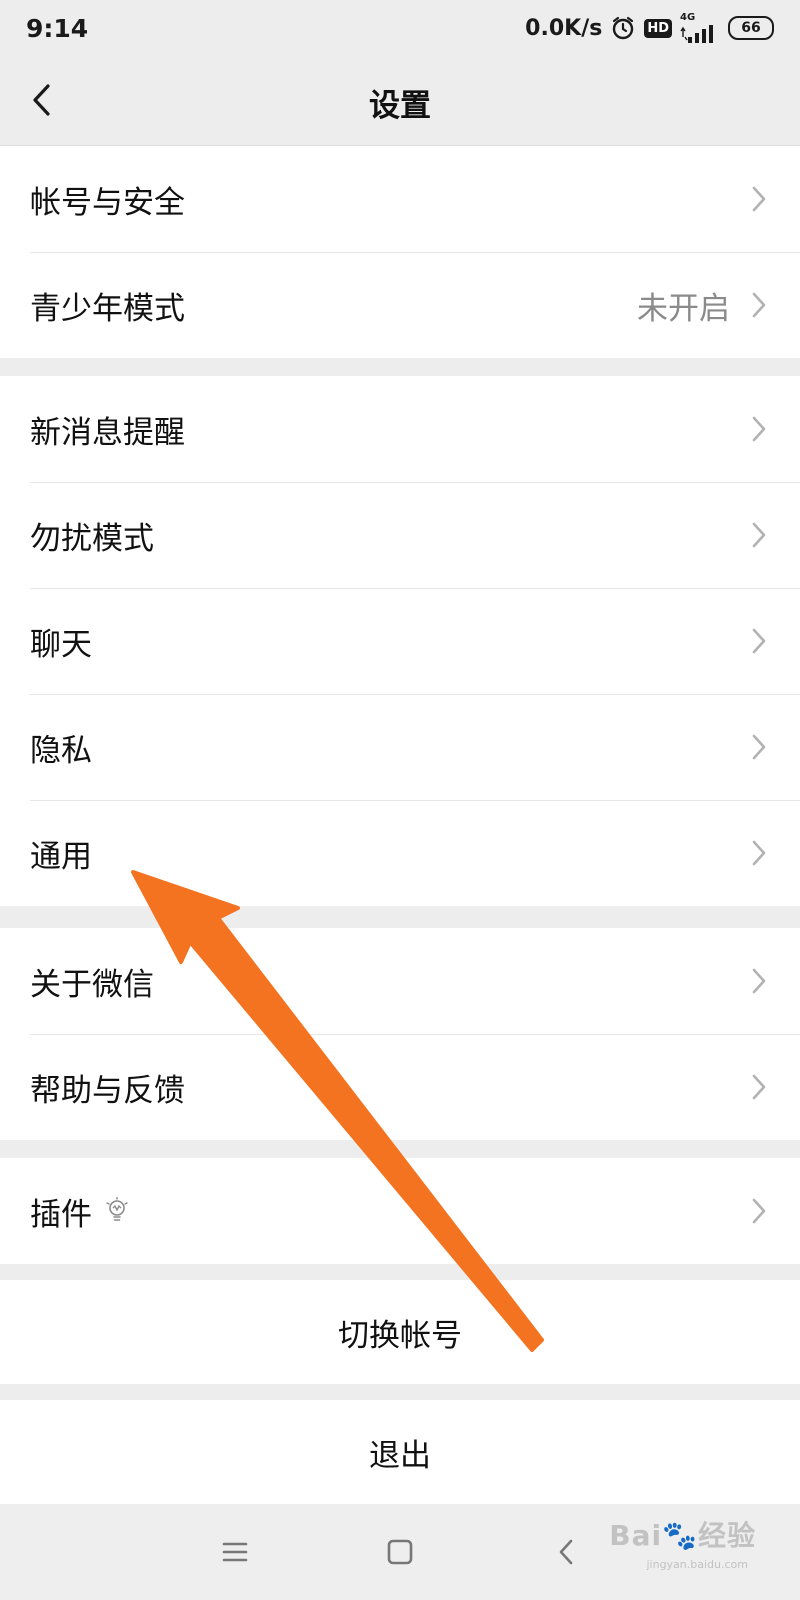  I want to click on page-title: 设置, so click(400, 106).